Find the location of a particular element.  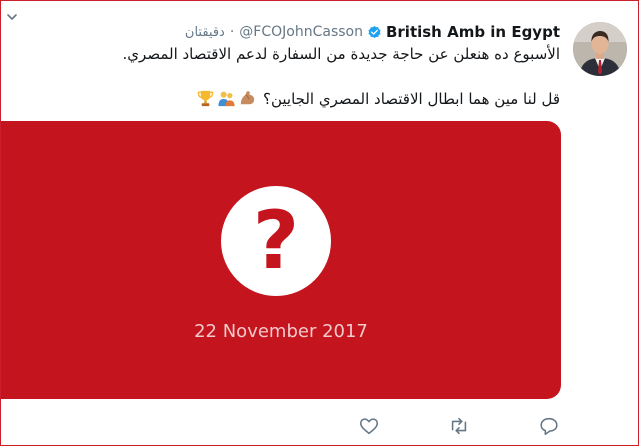

retweet-icon is located at coordinates (459, 426).